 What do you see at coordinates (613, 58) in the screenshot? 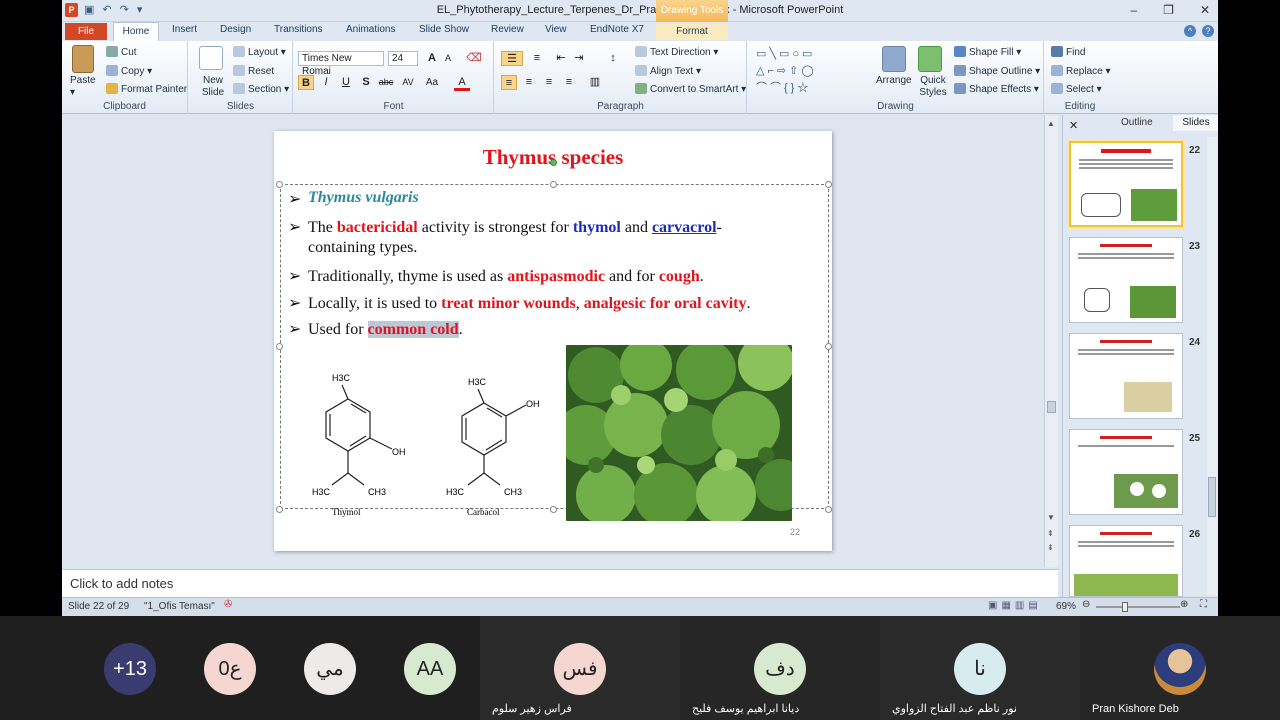
I see `line-spacing-button: ↕` at bounding box center [613, 58].